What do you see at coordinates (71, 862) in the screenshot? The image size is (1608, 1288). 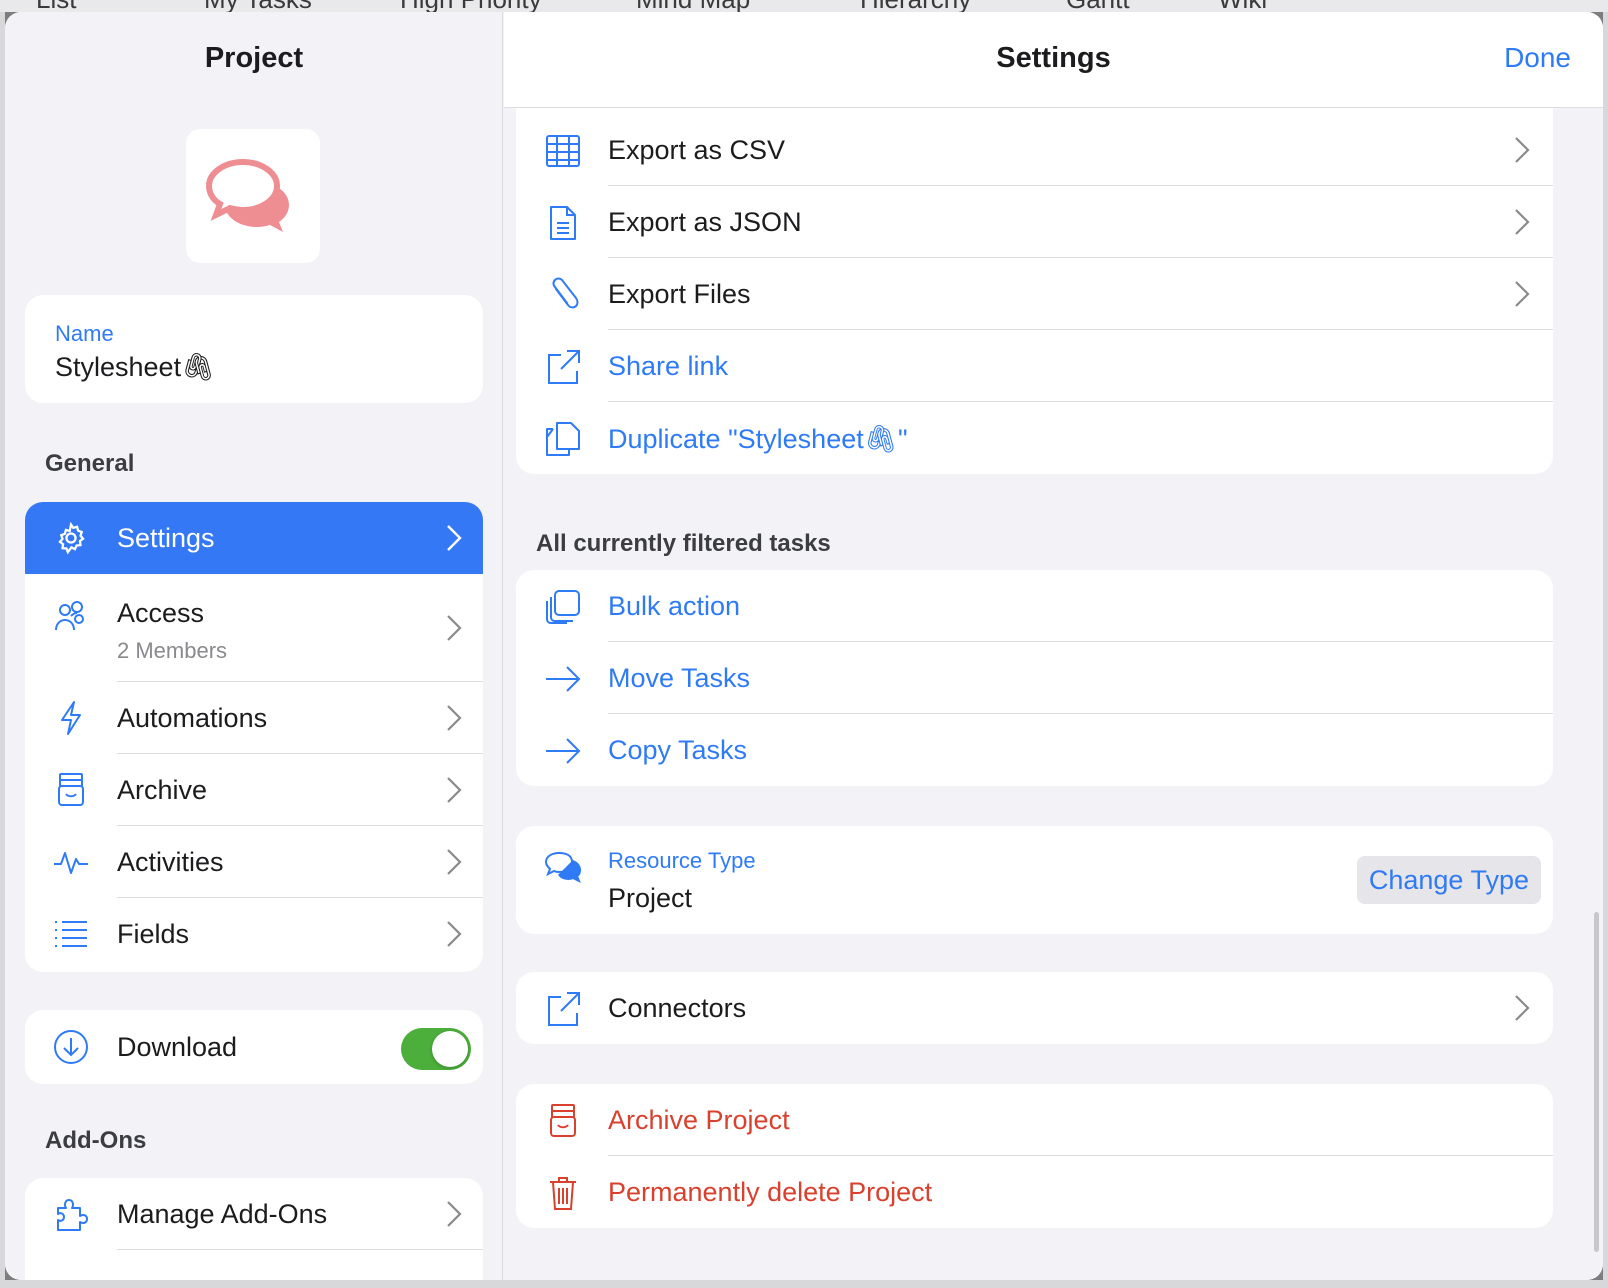 I see `pulse-icon` at bounding box center [71, 862].